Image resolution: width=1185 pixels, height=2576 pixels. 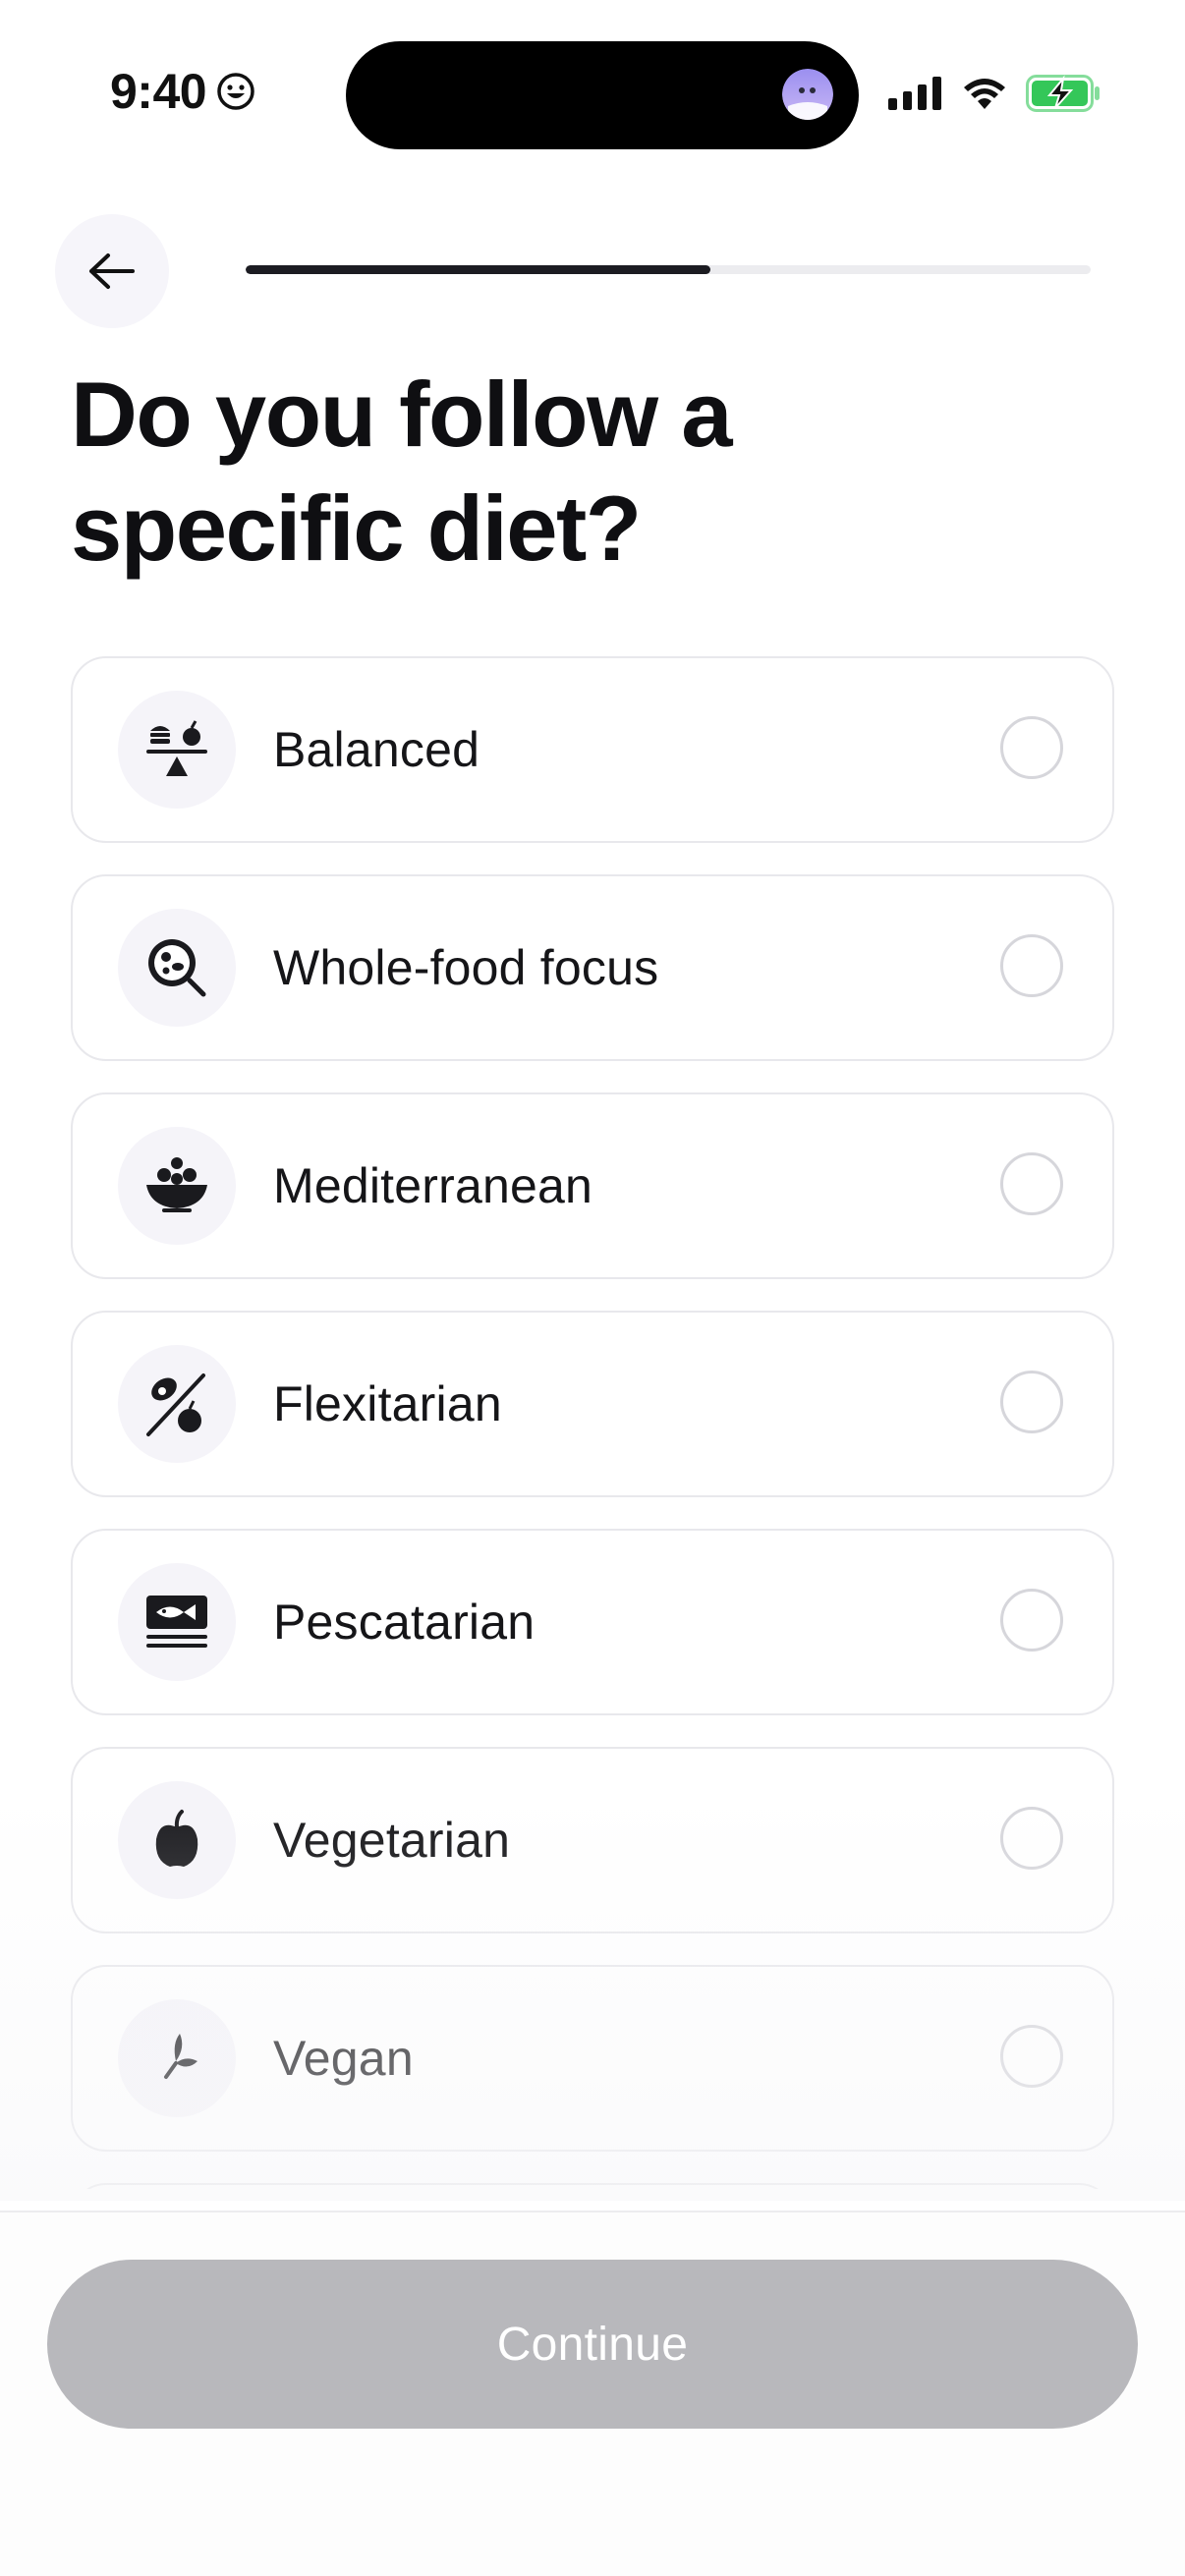 I want to click on back-button, so click(x=112, y=271).